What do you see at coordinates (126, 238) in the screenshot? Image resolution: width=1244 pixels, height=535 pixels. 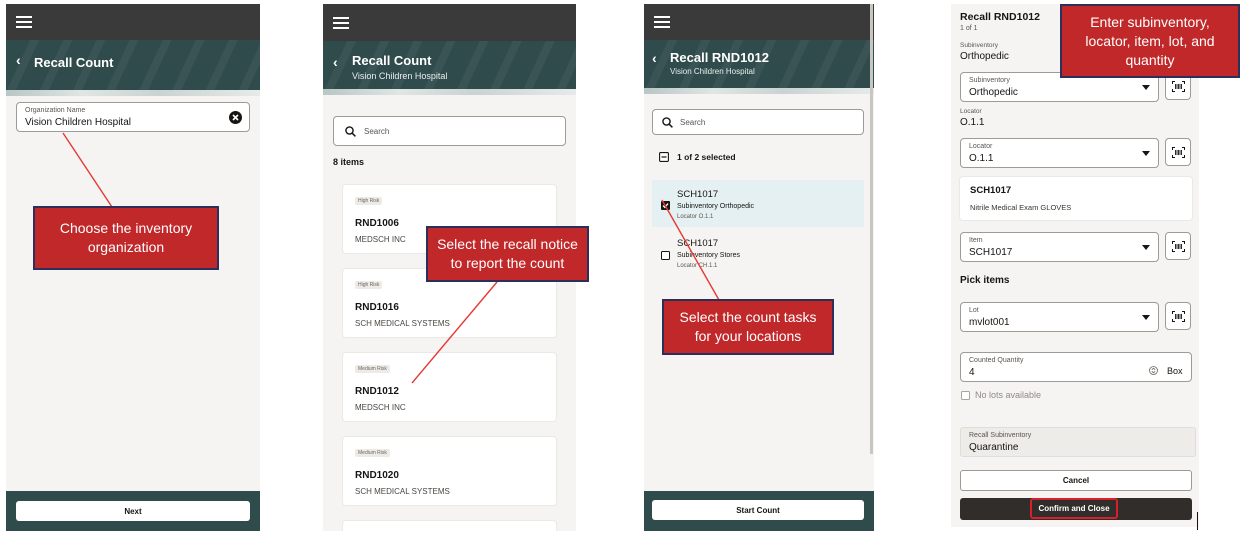 I see `callout-choose-organization: Choose the inventory organization` at bounding box center [126, 238].